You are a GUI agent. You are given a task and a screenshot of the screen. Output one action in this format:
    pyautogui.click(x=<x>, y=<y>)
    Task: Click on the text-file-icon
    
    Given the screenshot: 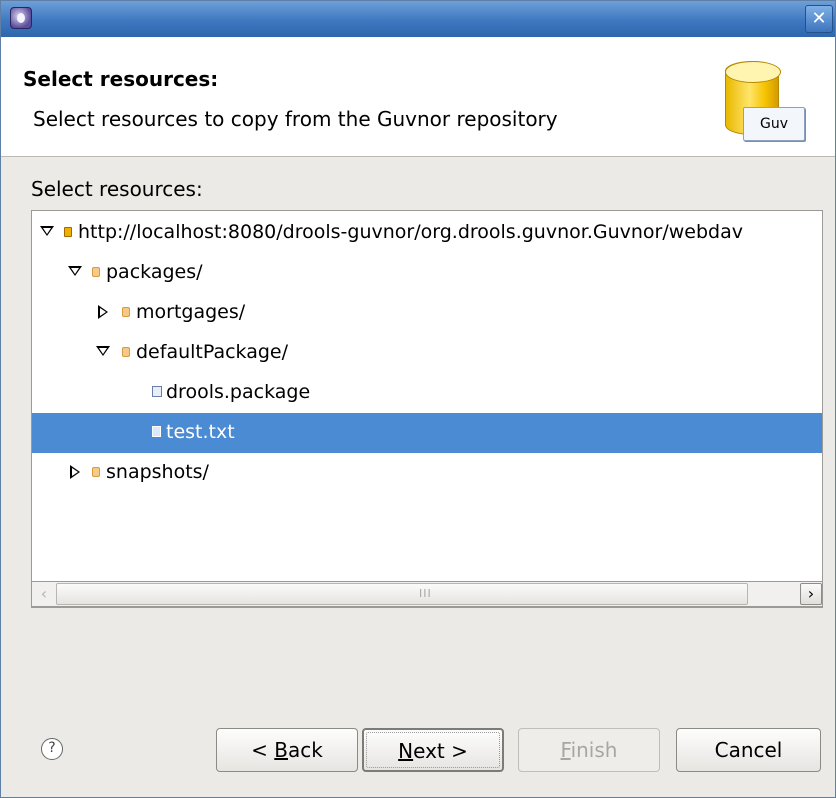 What is the action you would take?
    pyautogui.click(x=156, y=431)
    